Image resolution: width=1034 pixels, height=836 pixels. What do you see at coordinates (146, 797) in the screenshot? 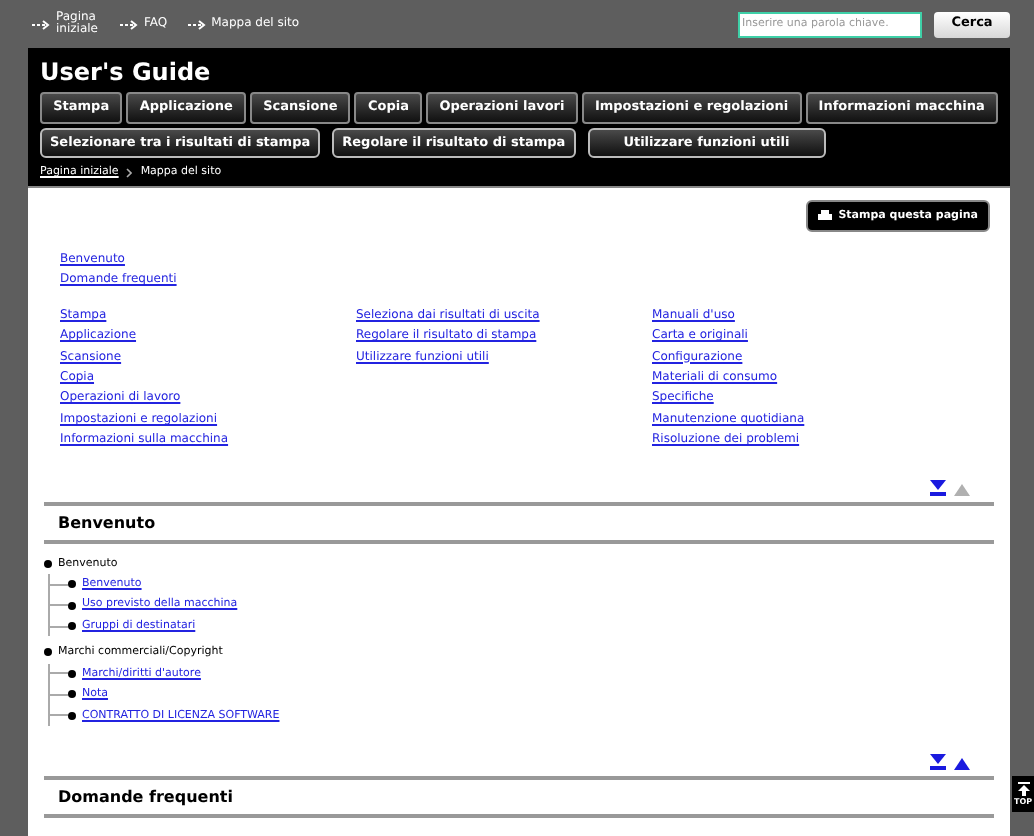
I see `section-heading: Domande frequenti` at bounding box center [146, 797].